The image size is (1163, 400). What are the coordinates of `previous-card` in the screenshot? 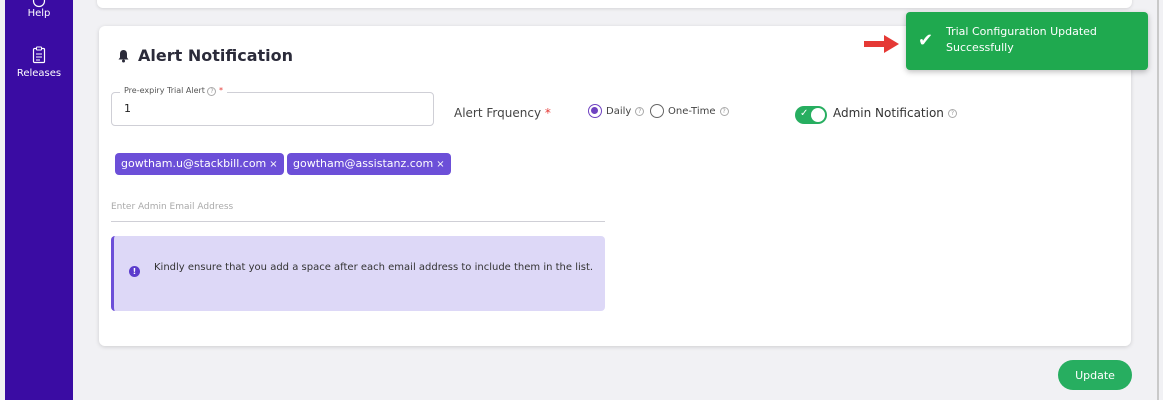 It's located at (614, 4).